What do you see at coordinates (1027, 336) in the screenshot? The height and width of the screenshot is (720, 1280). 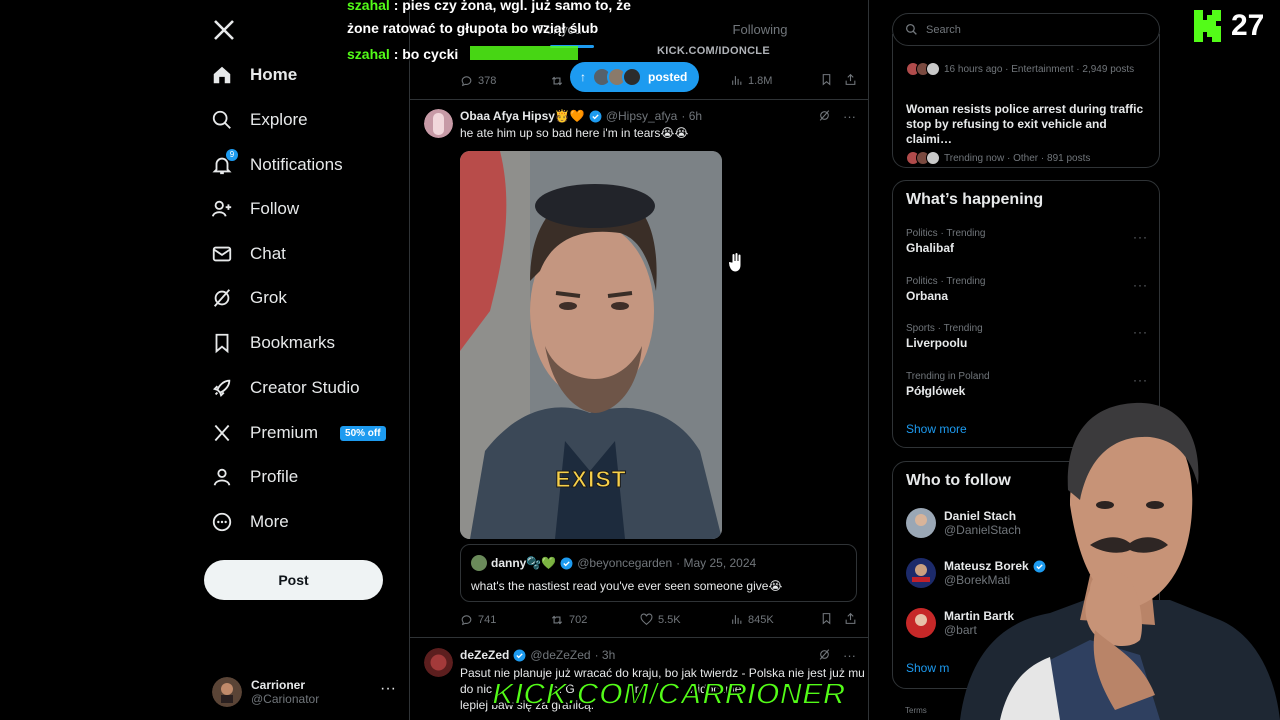 I see `trend-item: Sports · Trending Liverpoolu ···` at bounding box center [1027, 336].